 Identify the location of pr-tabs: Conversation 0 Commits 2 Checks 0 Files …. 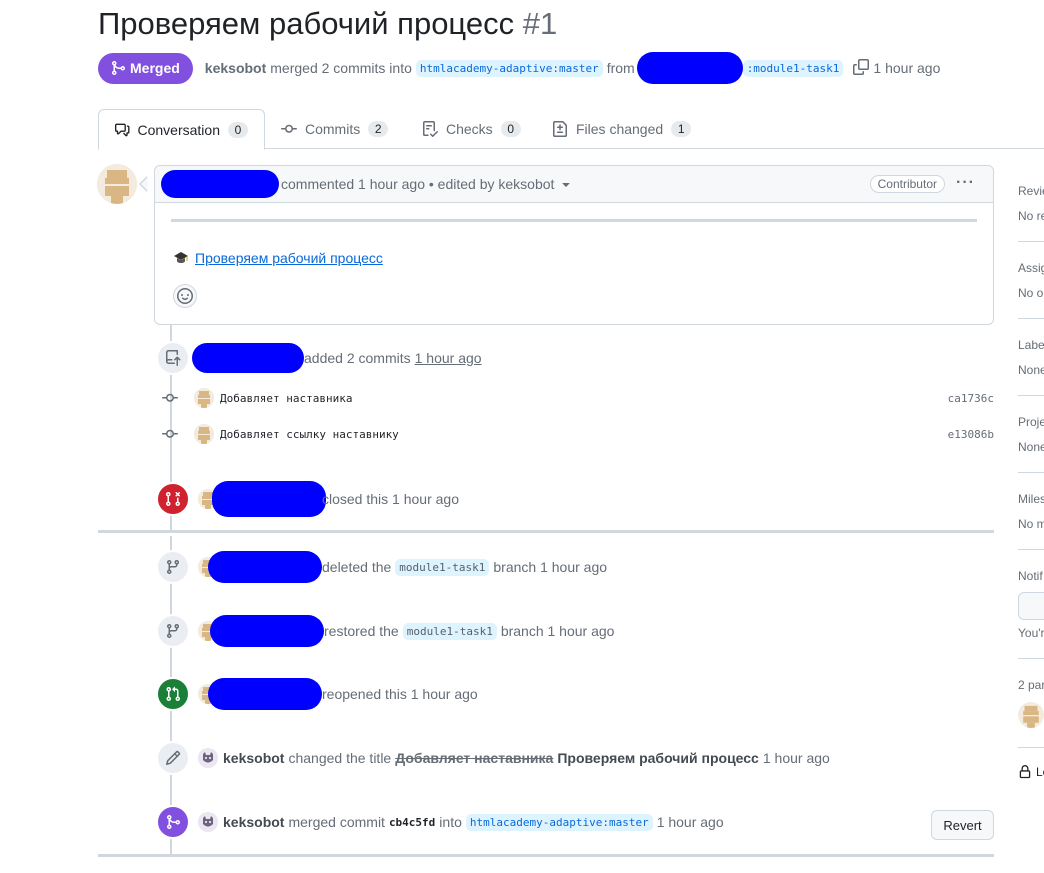
(571, 129).